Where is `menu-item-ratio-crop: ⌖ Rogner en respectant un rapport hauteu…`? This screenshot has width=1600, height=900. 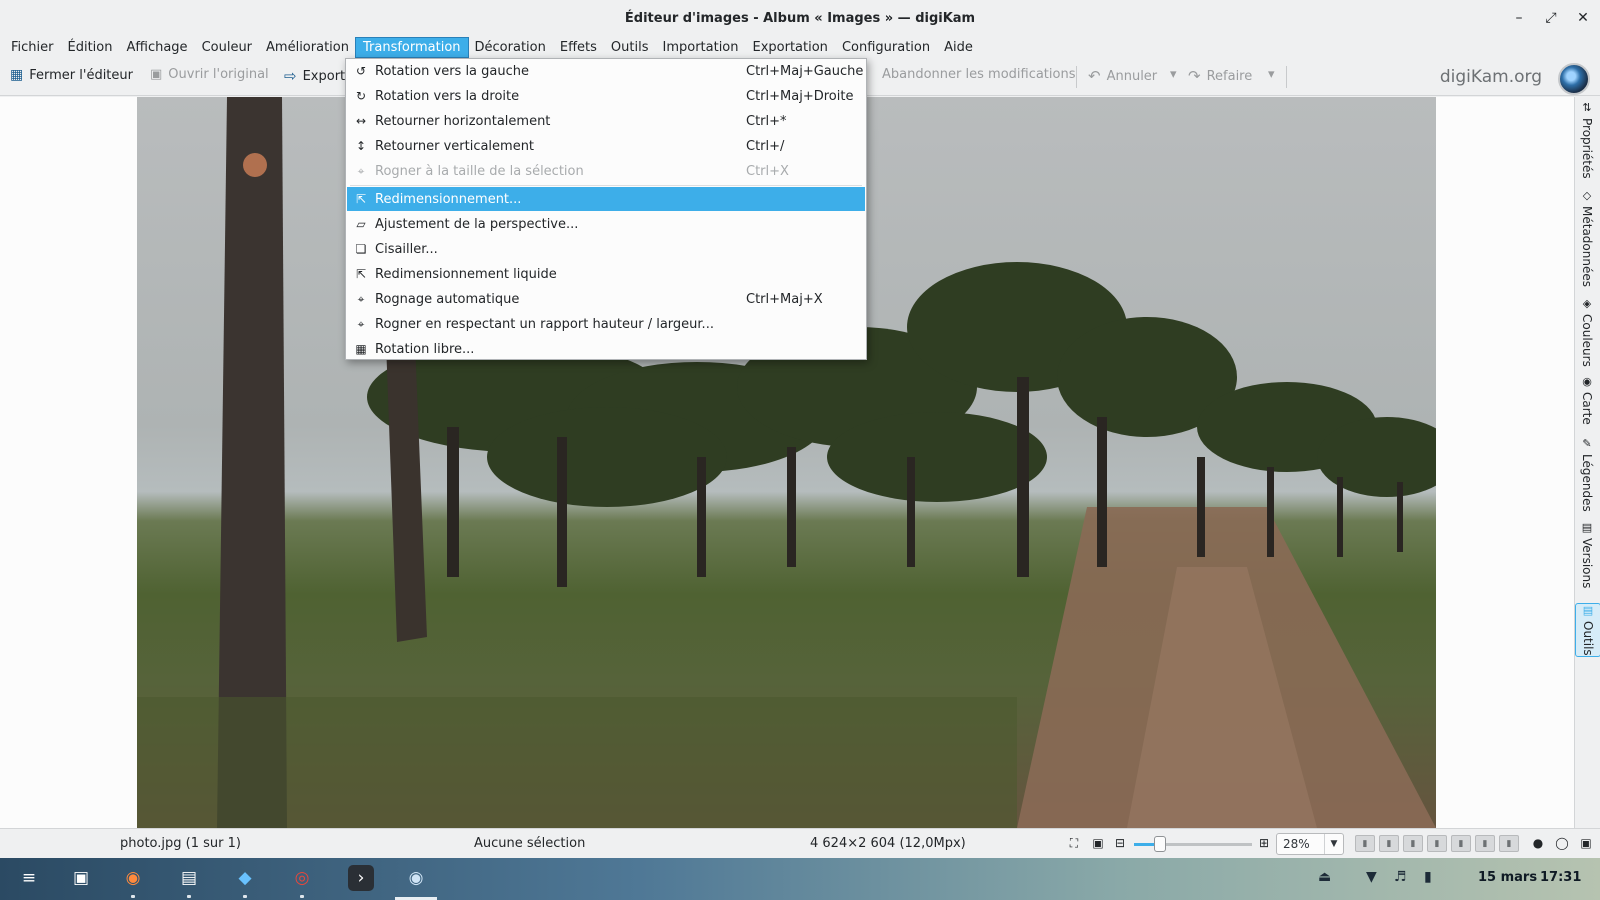 menu-item-ratio-crop: ⌖ Rogner en respectant un rapport hauteu… is located at coordinates (606, 324).